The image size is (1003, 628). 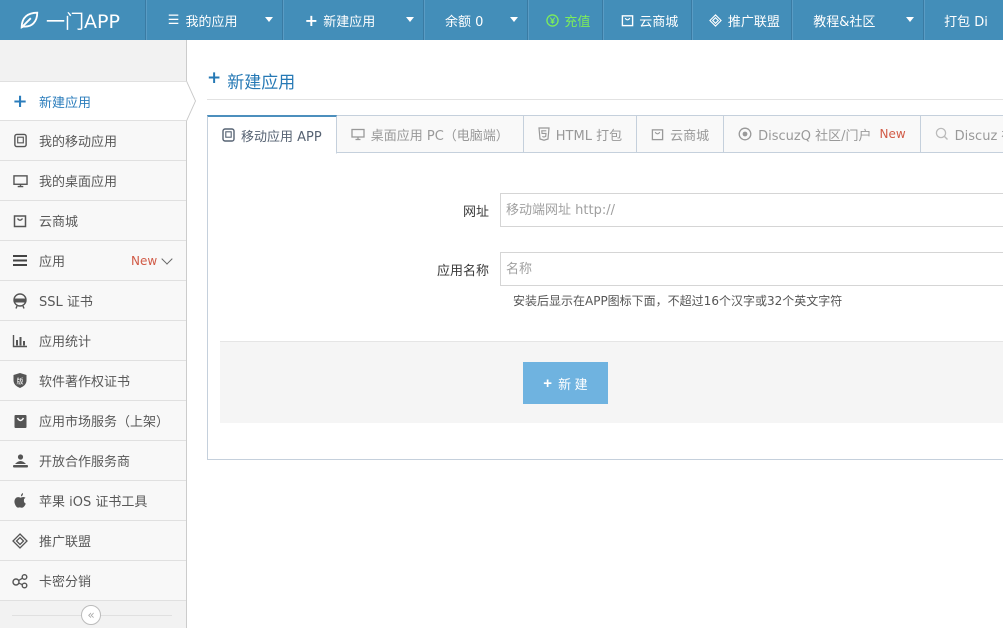 I want to click on nav-balance: 余额 0, so click(x=476, y=20).